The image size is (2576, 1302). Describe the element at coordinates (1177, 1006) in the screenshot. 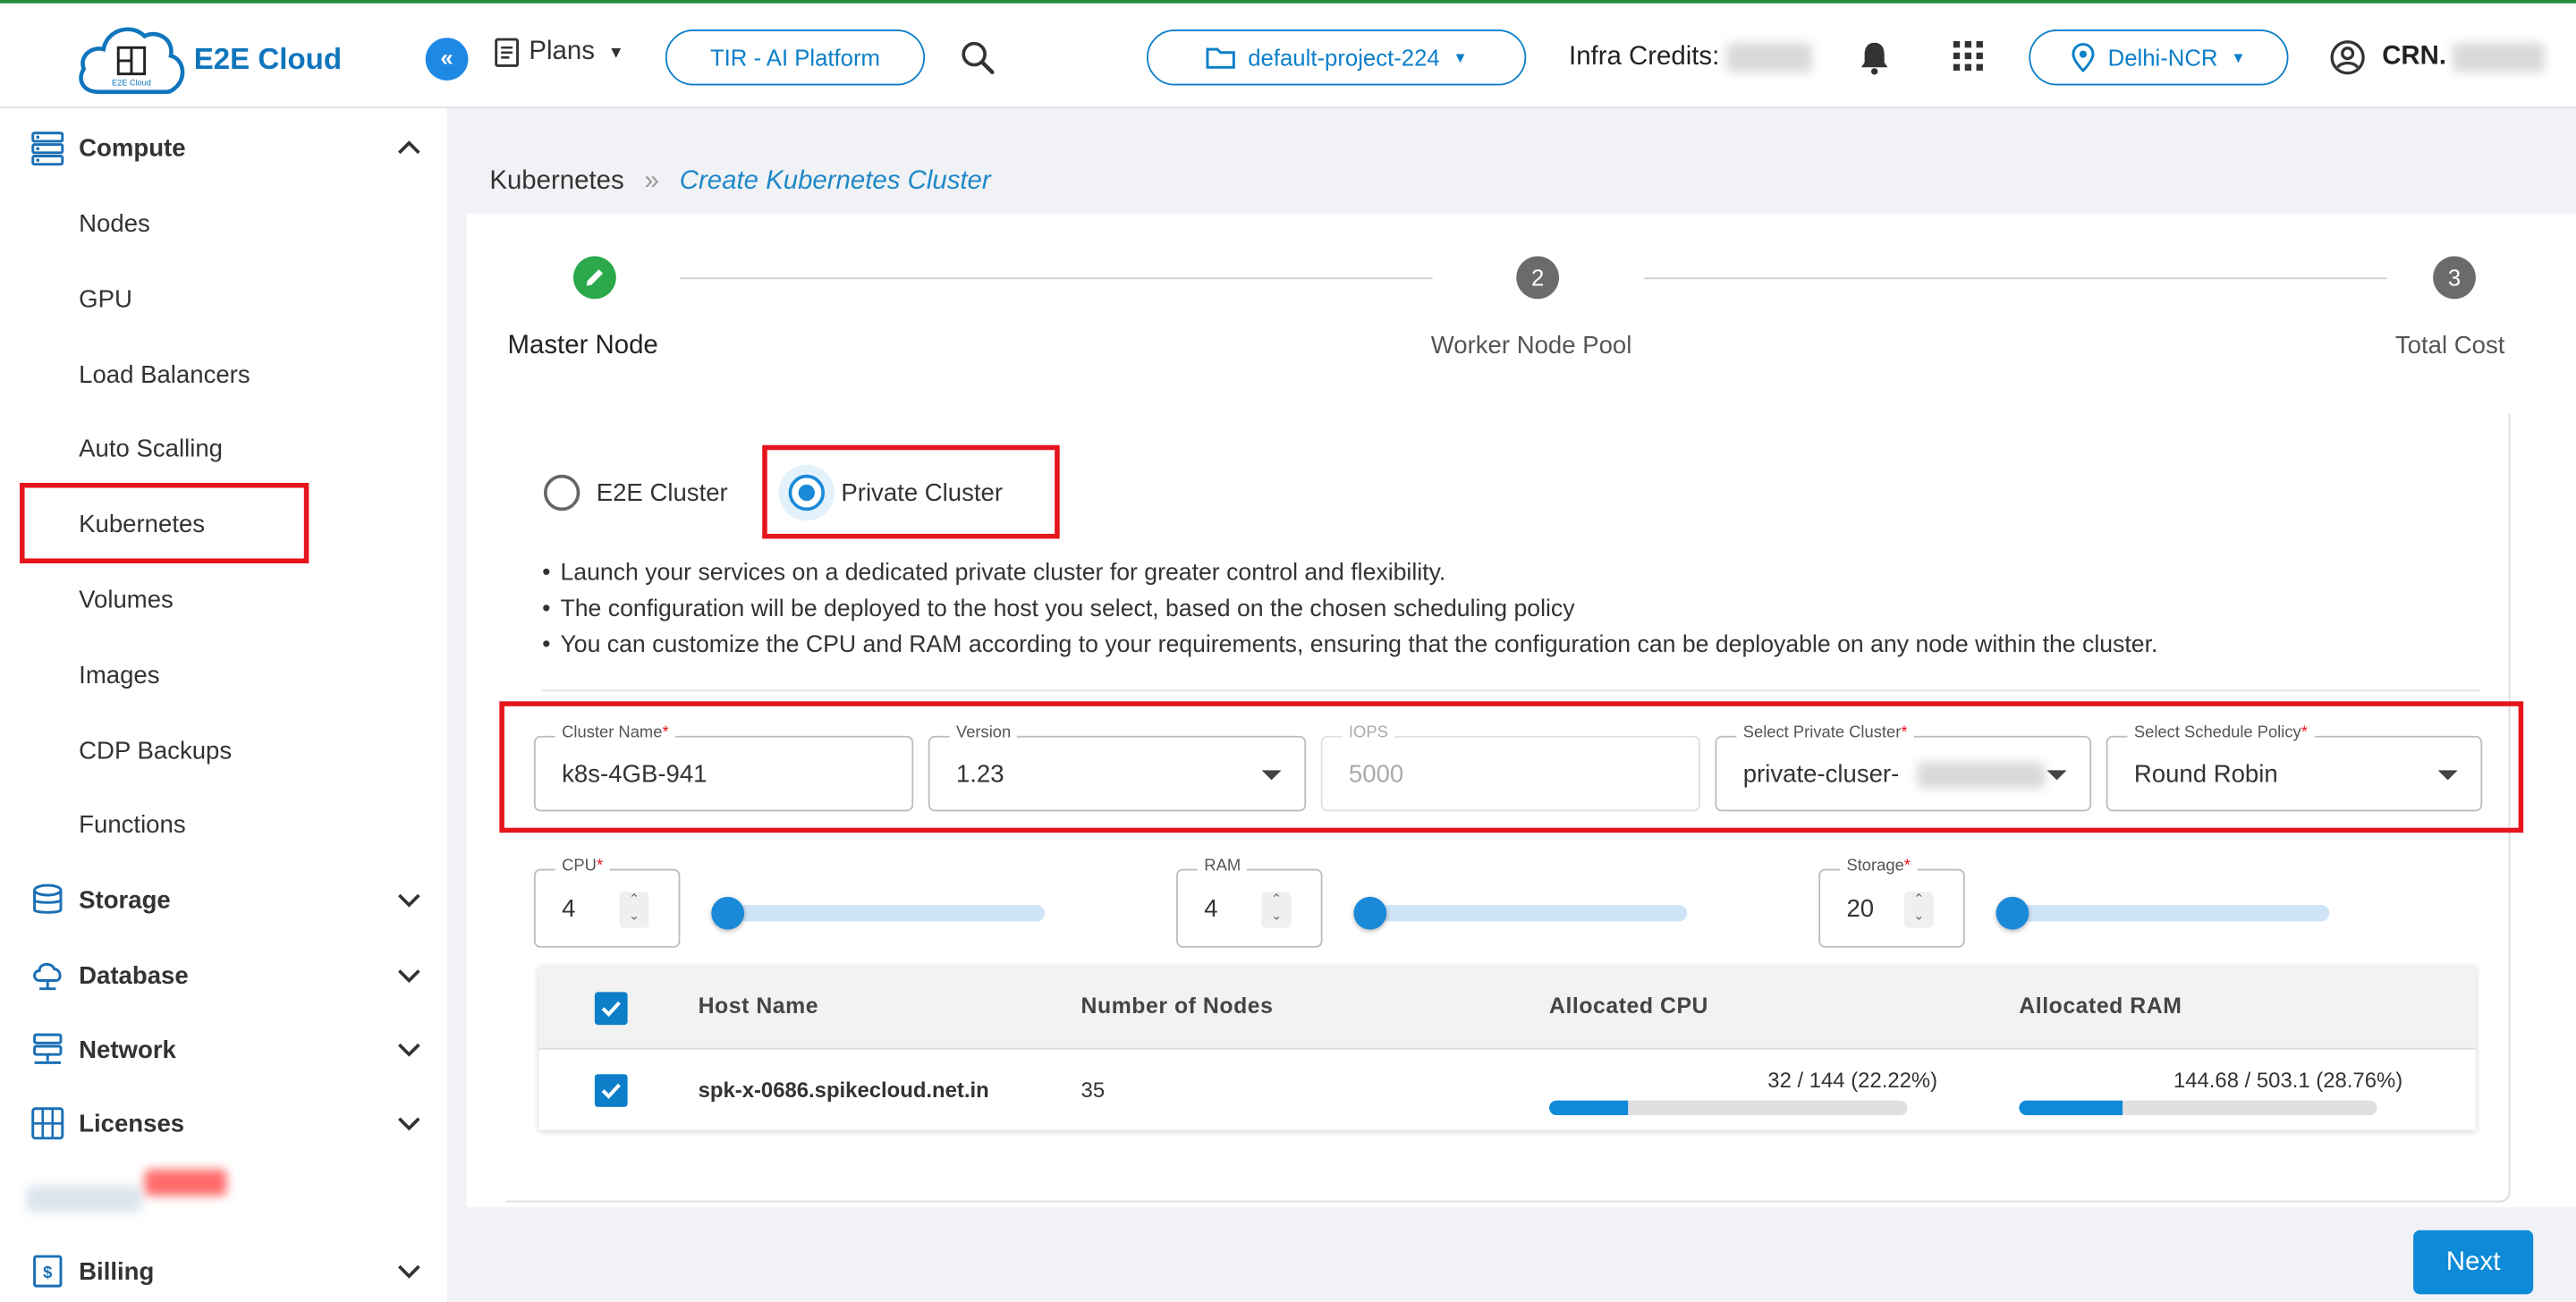

I see `column-header-number-of-nodes: Number of Nodes` at that location.